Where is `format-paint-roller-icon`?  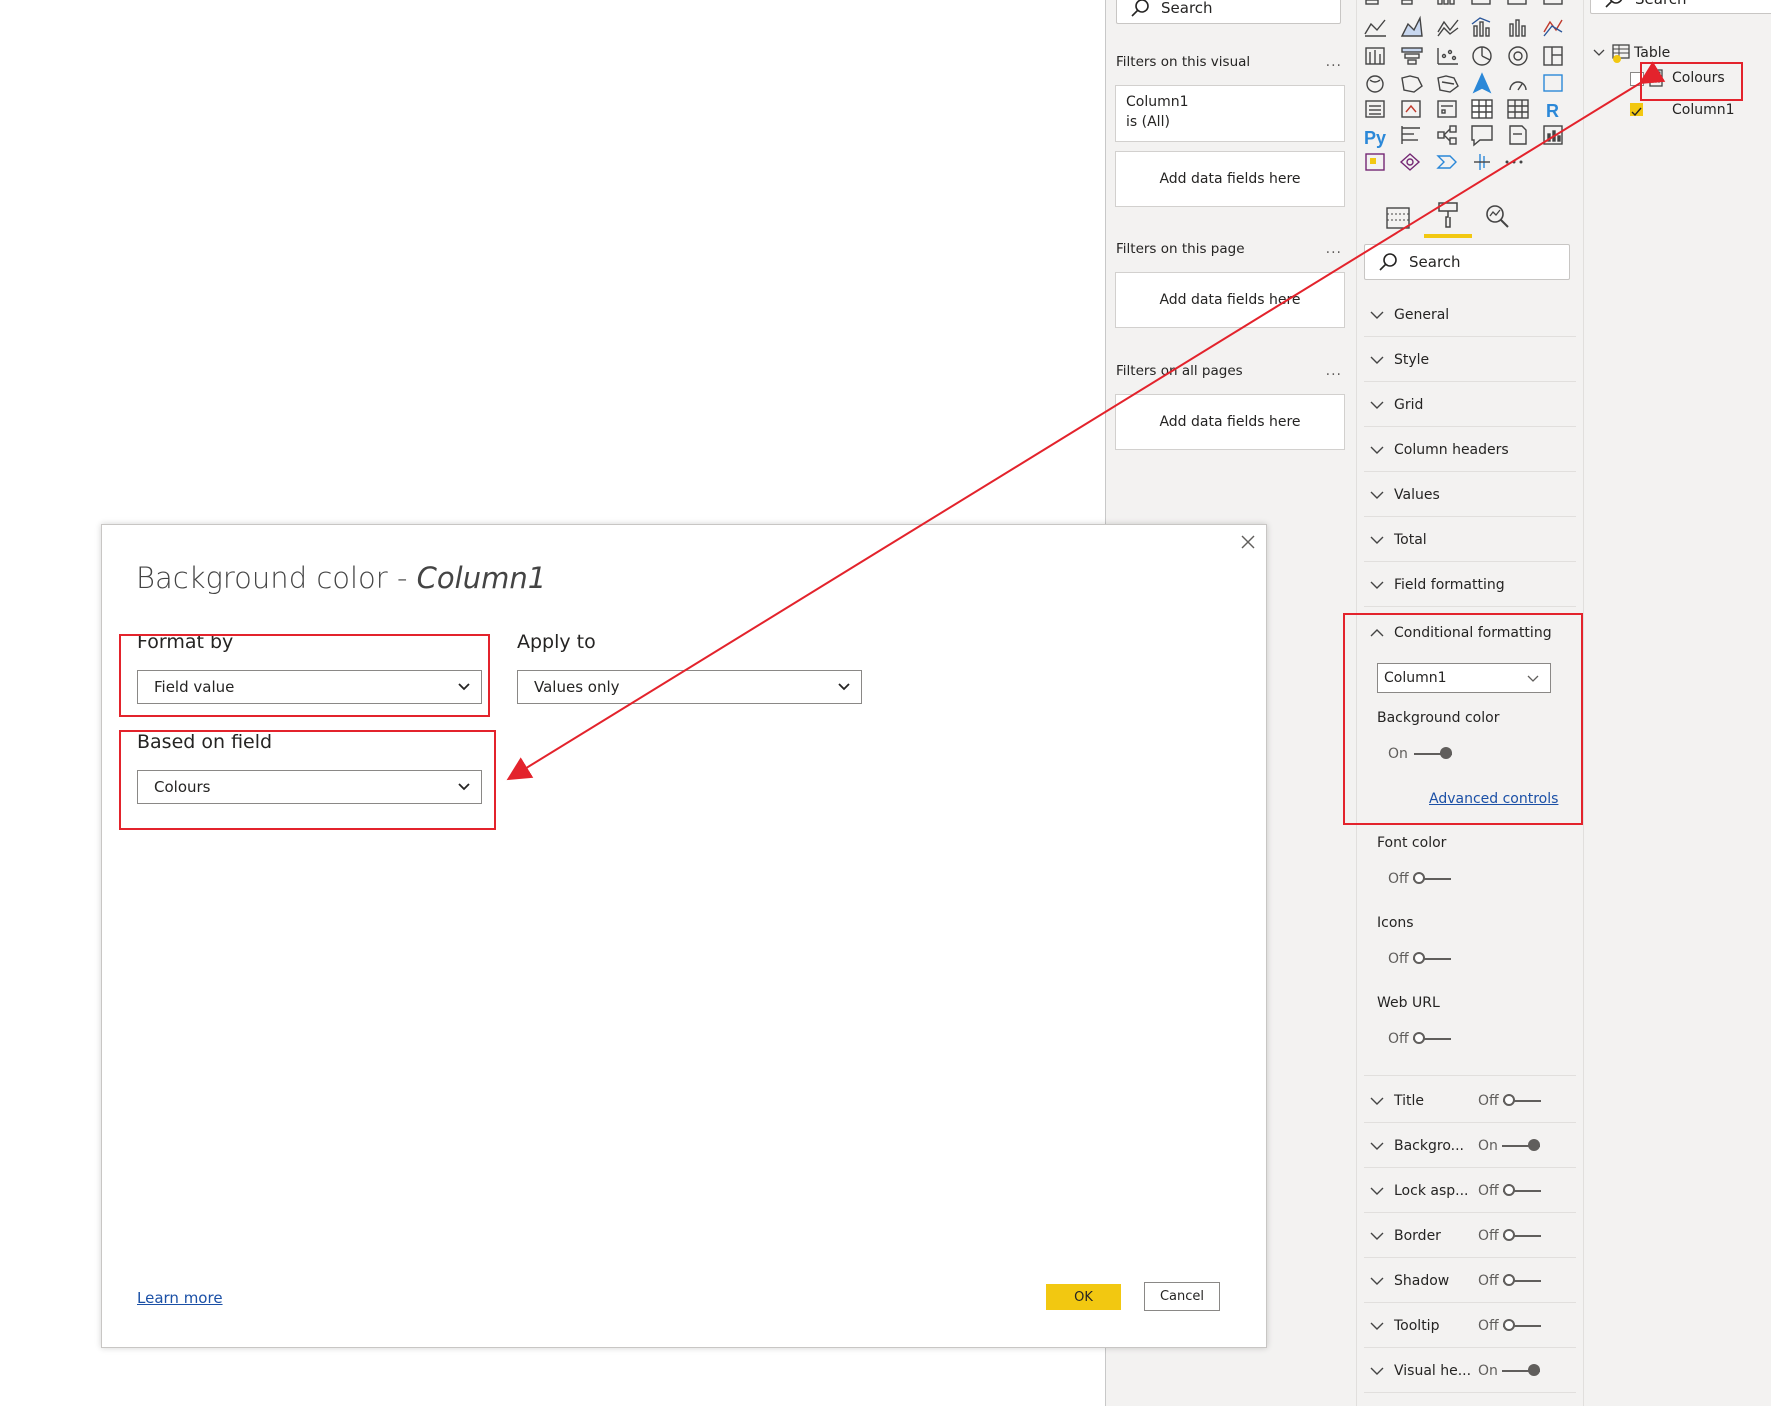 format-paint-roller-icon is located at coordinates (1448, 215).